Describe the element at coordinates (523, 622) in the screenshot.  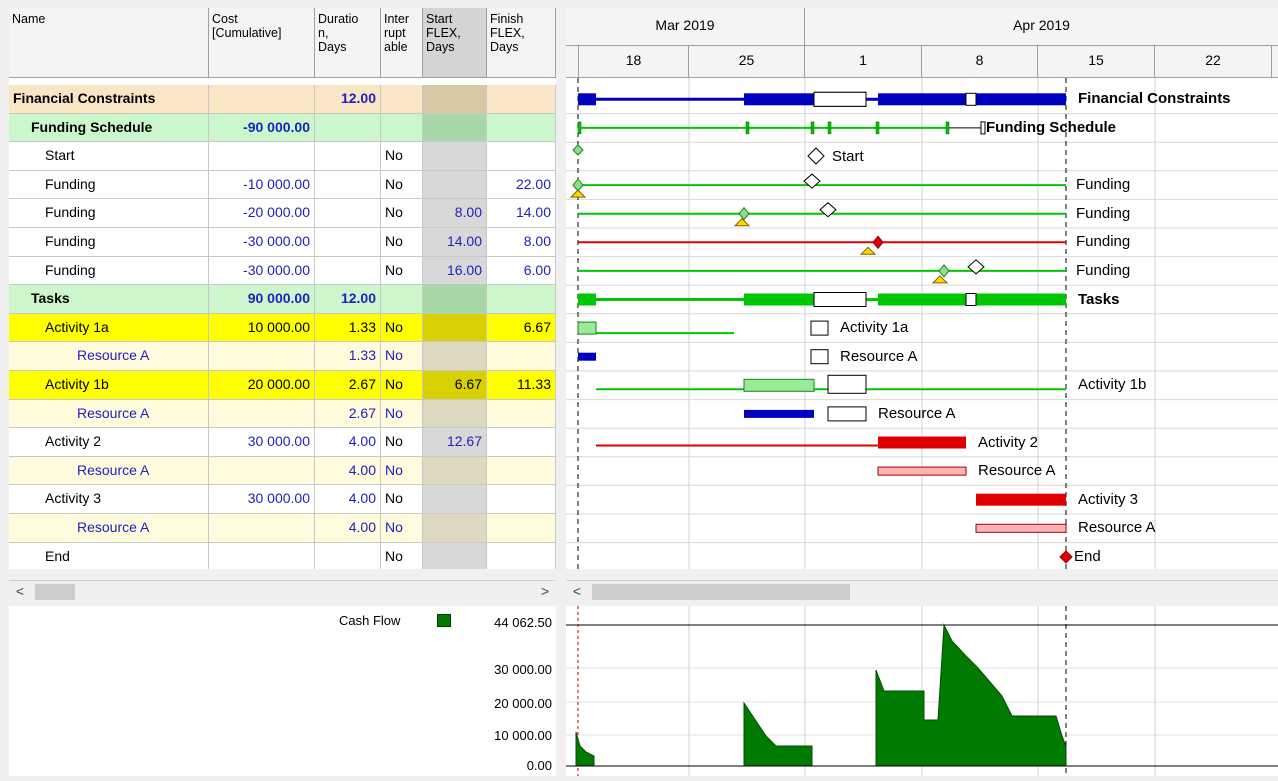
I see `cashflow-max-label: 44 062.50` at that location.